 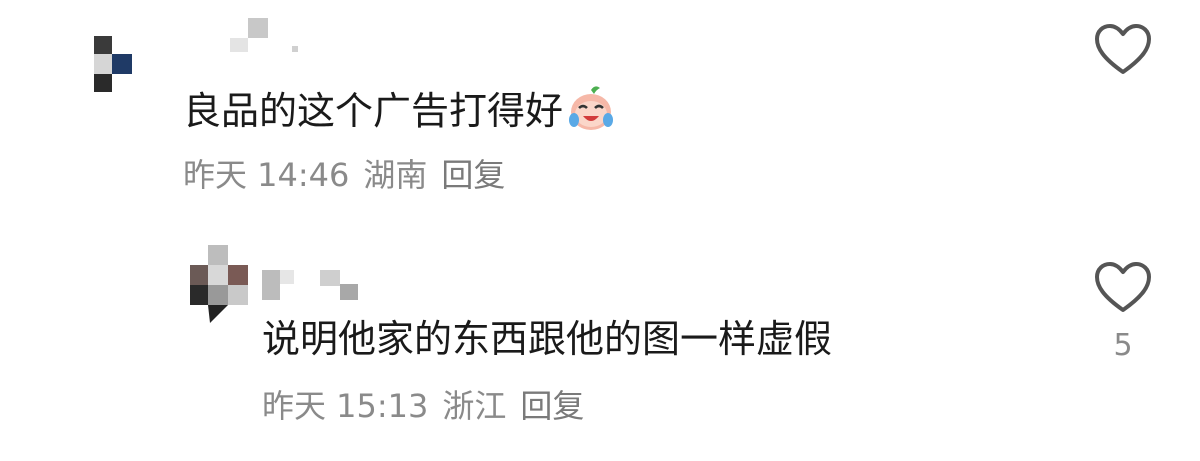 I want to click on comment-text-body: 良品的这个广告打得好, so click(x=373, y=111).